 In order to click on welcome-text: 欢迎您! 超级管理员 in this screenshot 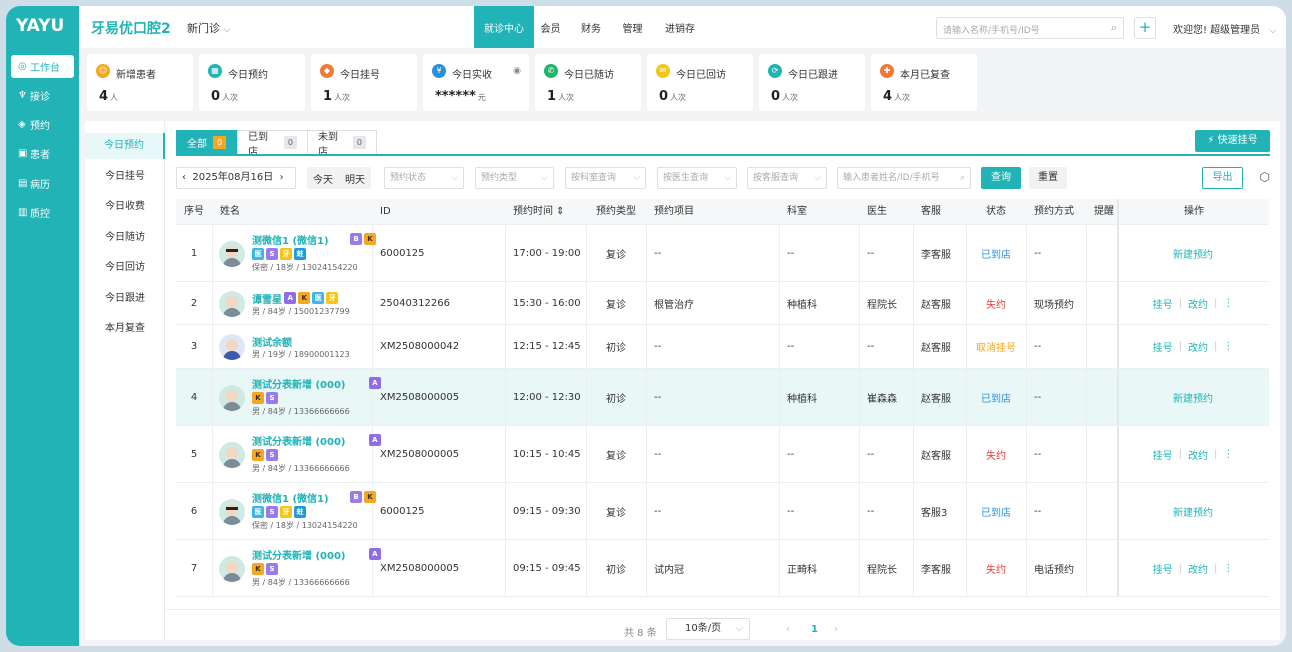, I will do `click(1217, 30)`.